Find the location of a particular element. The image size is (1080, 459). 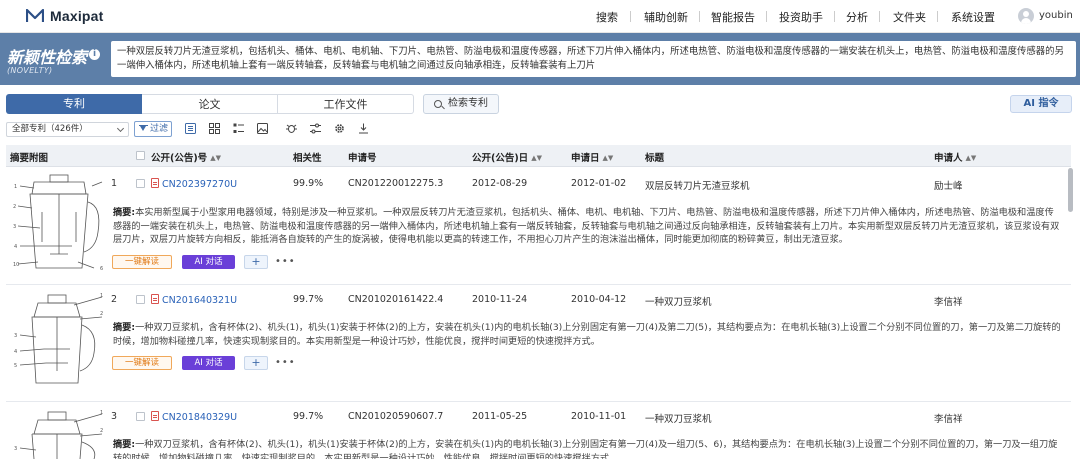

image-view-icon is located at coordinates (262, 128).